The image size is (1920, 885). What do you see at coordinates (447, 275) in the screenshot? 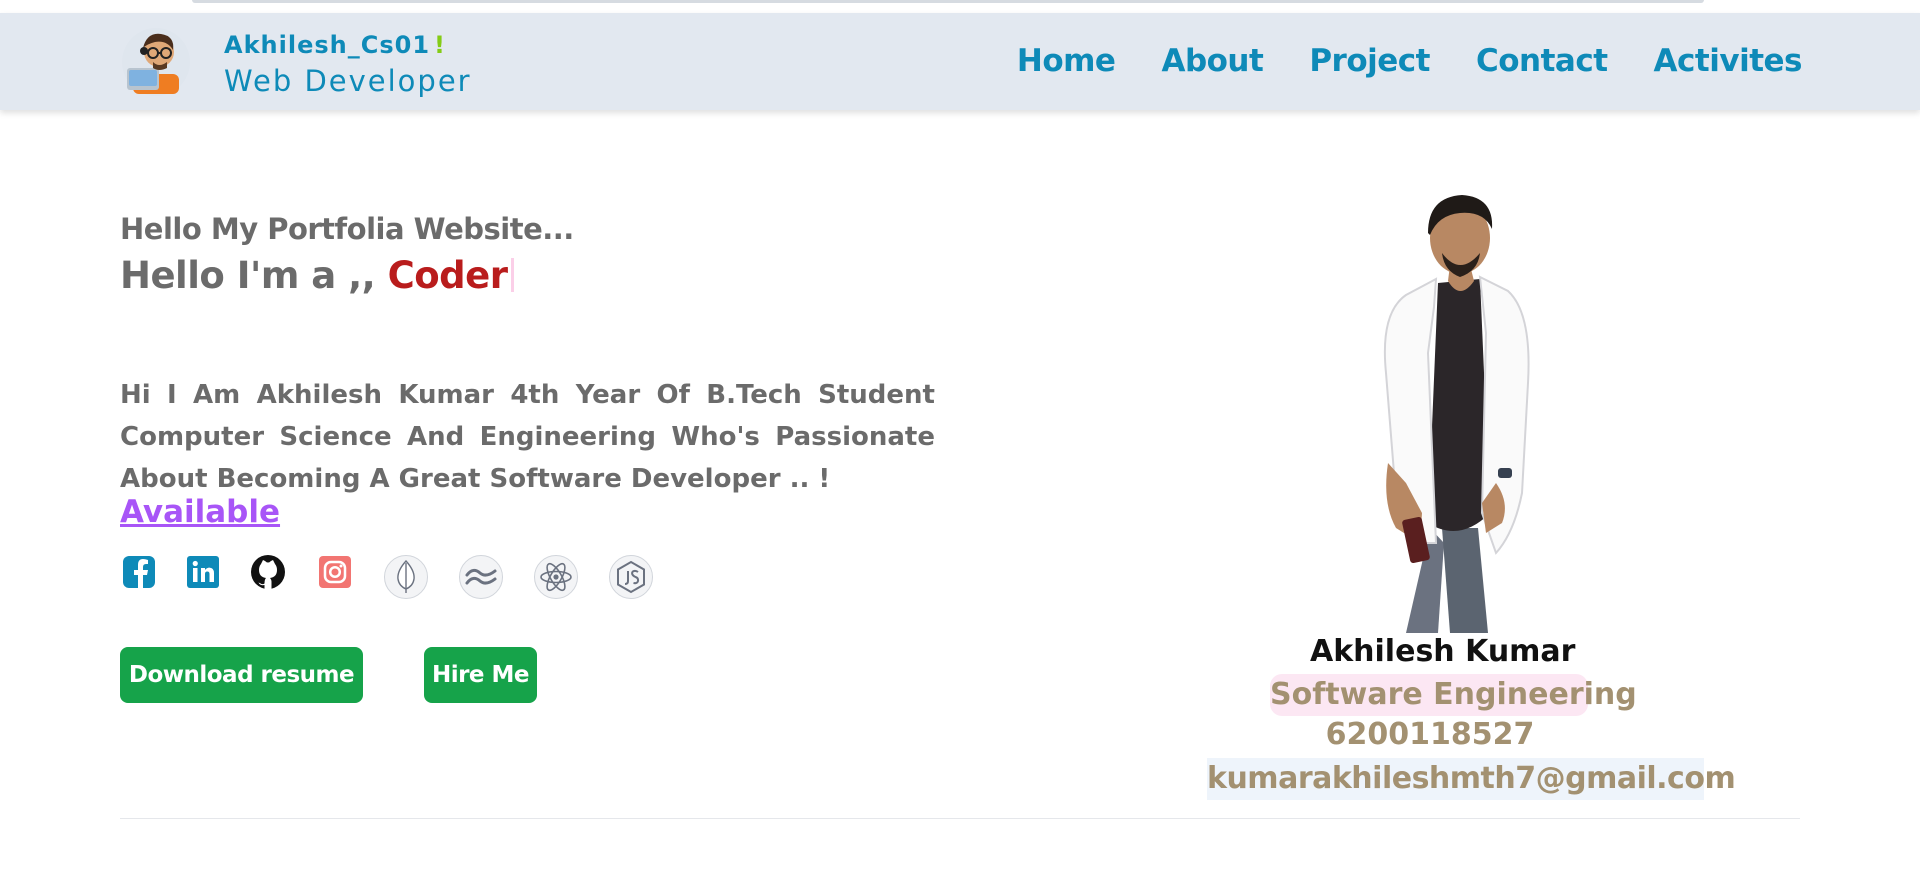
I see `headline-typed-word: Coder` at bounding box center [447, 275].